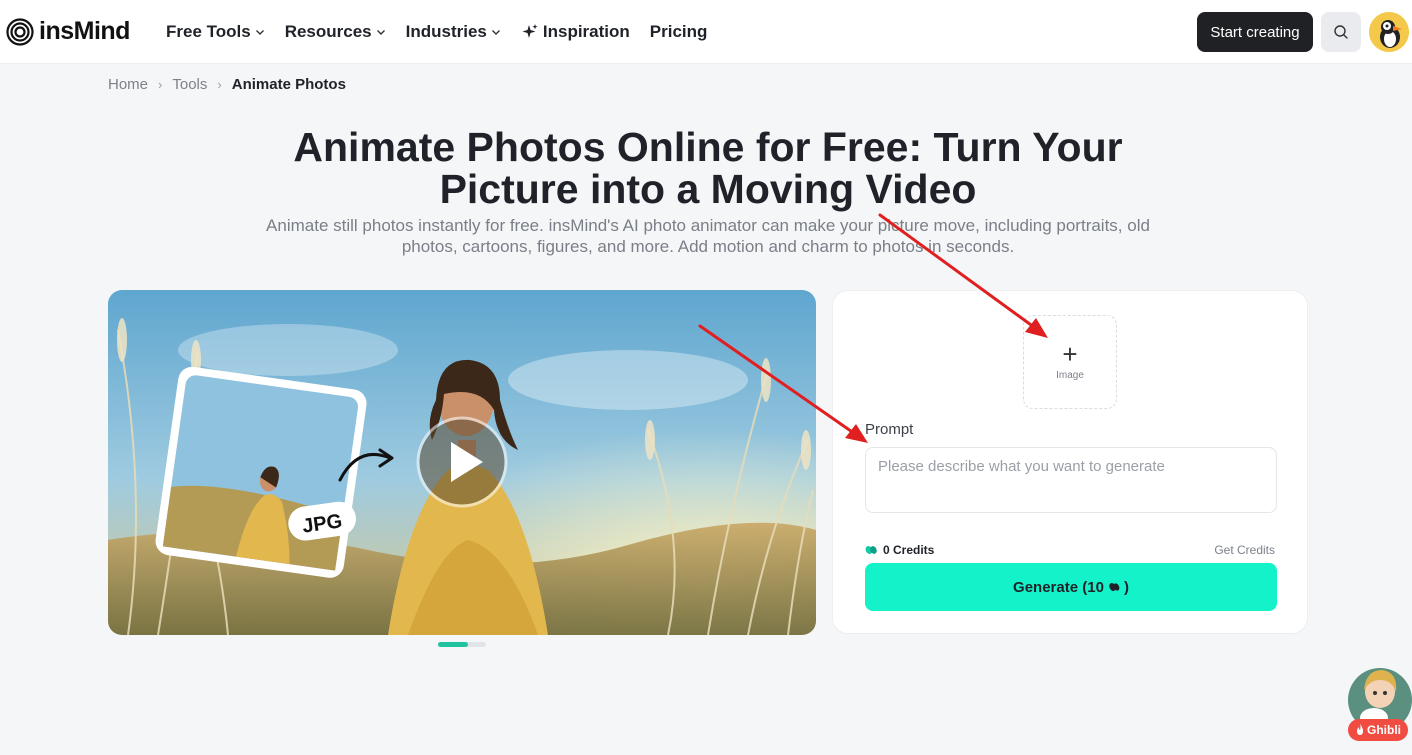 The height and width of the screenshot is (755, 1412). I want to click on sparkle-icon, so click(530, 31).